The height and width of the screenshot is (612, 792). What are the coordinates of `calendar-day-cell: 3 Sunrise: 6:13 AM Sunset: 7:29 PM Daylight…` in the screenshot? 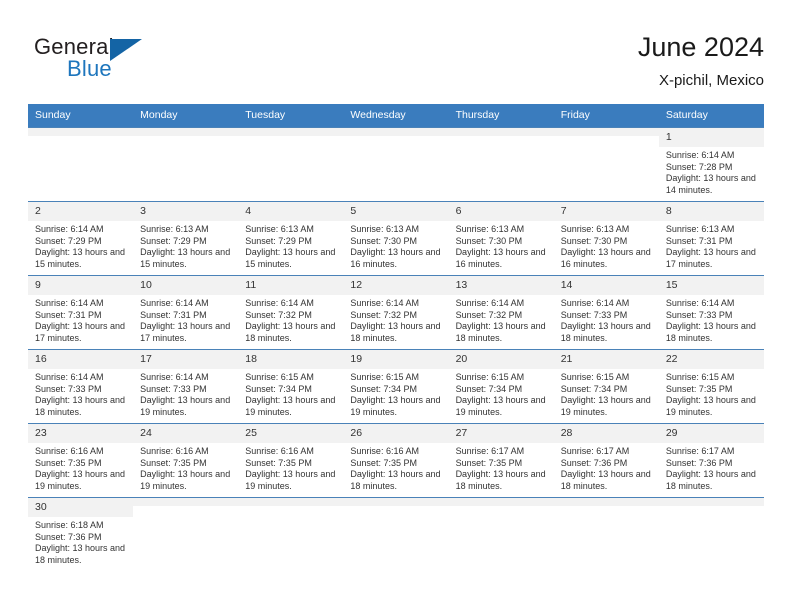 It's located at (186, 238).